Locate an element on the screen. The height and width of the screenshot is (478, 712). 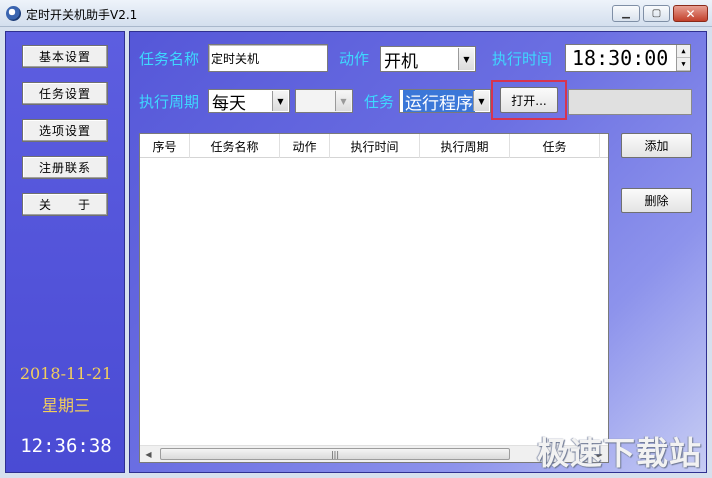
column-header-task: 任务 is located at coordinates (555, 146).